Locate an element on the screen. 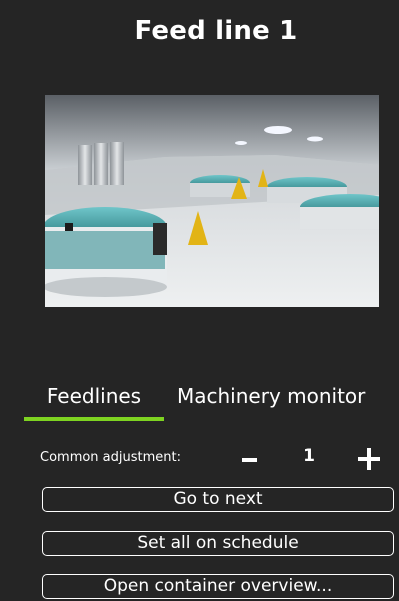  set-all-on-schedule-button: Set all on schedule is located at coordinates (218, 543).